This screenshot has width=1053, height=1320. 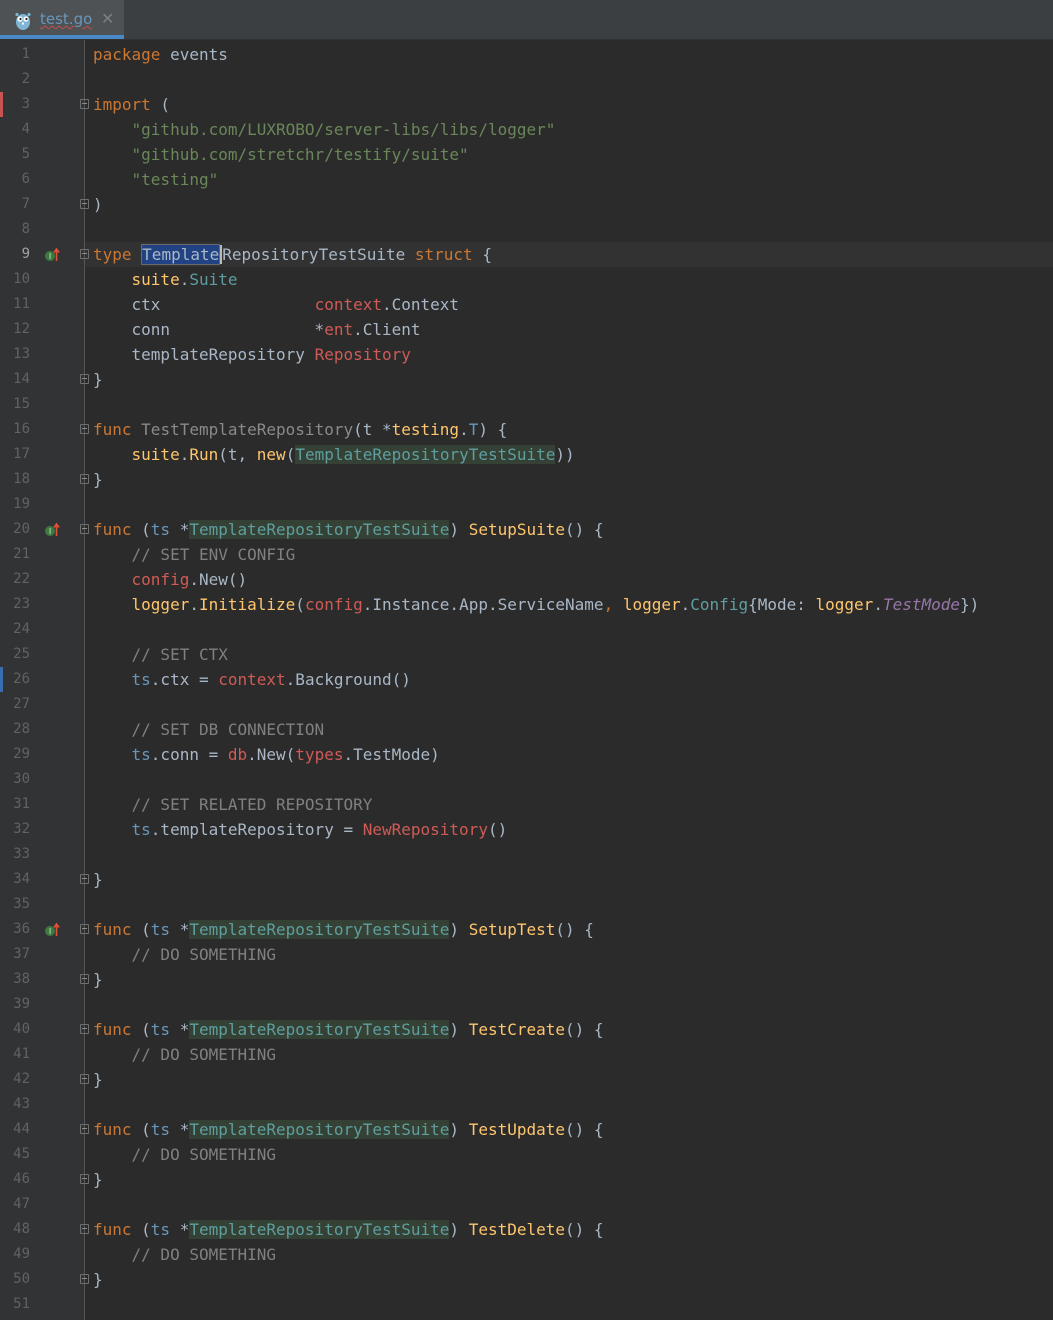 I want to click on code-line: 14}, so click(x=526, y=379).